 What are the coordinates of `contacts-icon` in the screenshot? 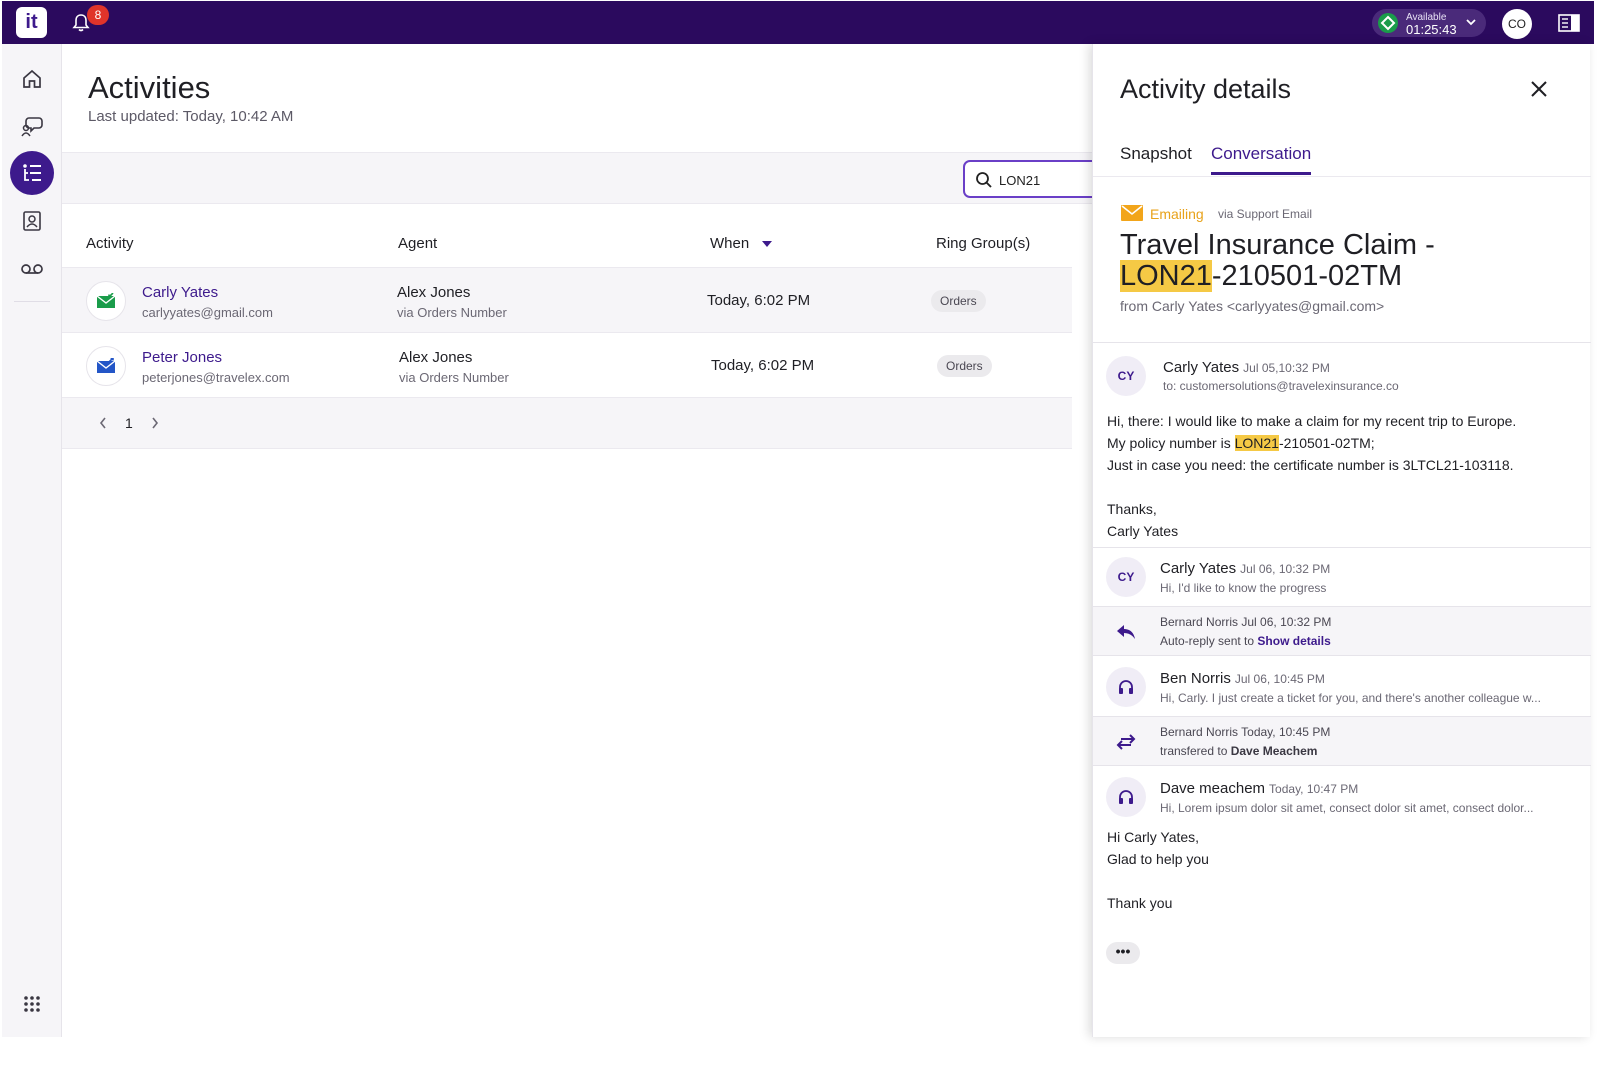 It's located at (32, 221).